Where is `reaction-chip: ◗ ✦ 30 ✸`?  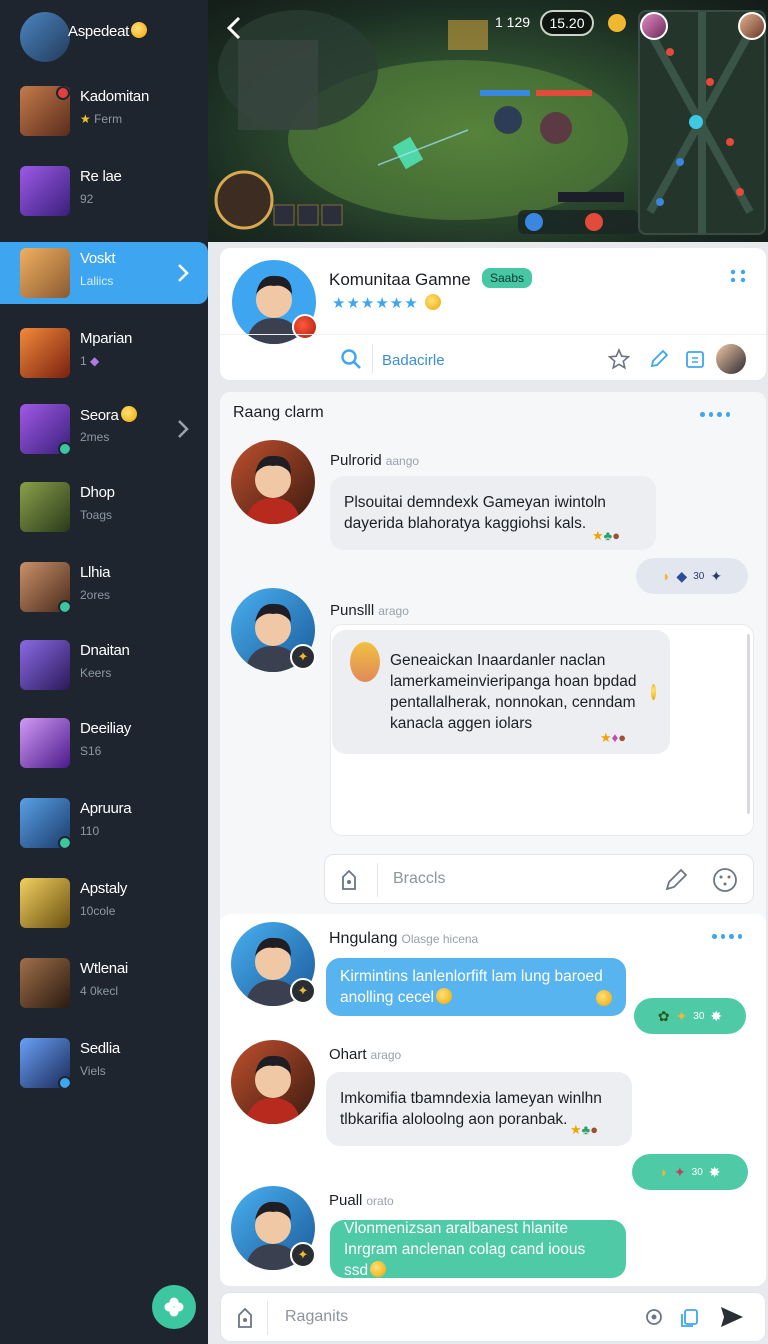 reaction-chip: ◗ ✦ 30 ✸ is located at coordinates (690, 1172).